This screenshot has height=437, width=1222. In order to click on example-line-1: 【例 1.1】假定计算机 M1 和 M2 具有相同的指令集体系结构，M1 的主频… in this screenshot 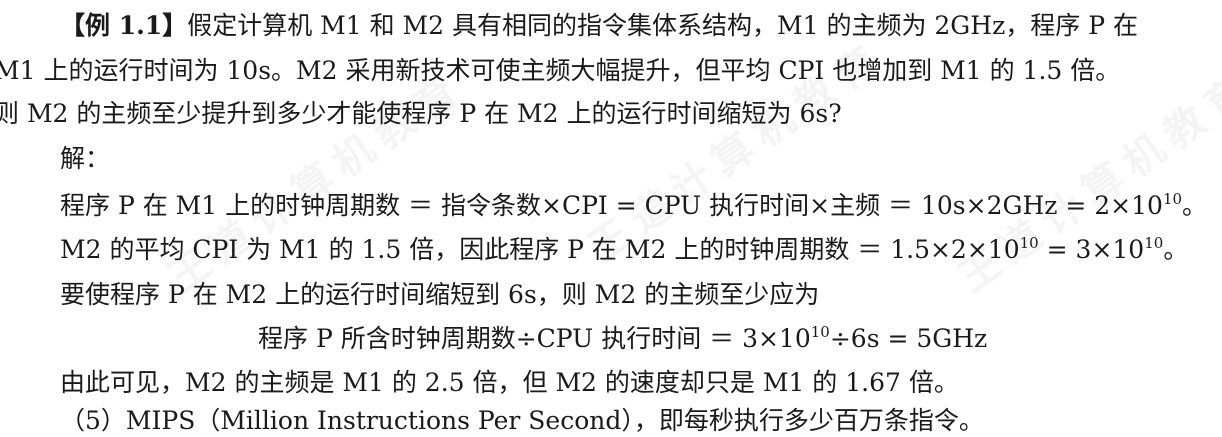, I will do `click(599, 26)`.